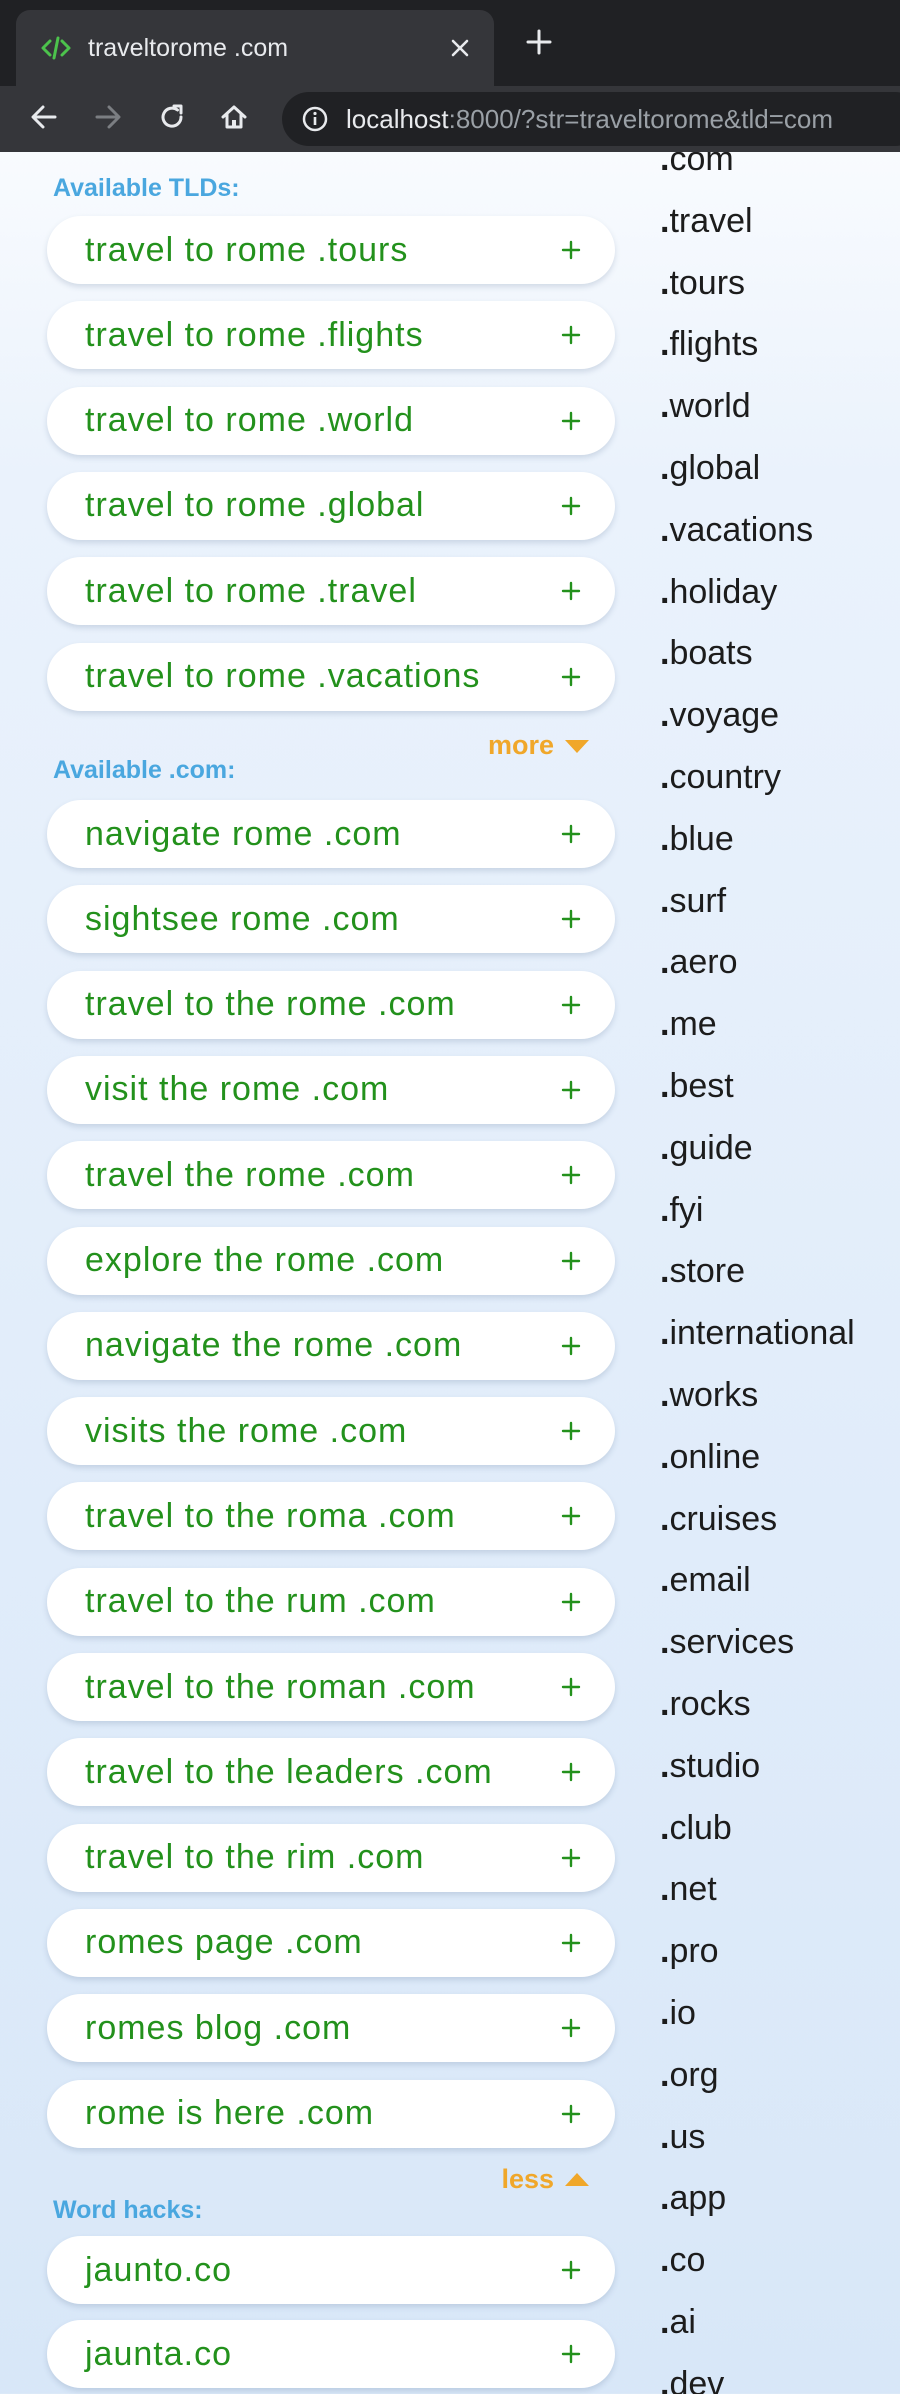 Image resolution: width=900 pixels, height=2394 pixels. Describe the element at coordinates (283, 676) in the screenshot. I see `domain-name: travel to rome .vacations` at that location.